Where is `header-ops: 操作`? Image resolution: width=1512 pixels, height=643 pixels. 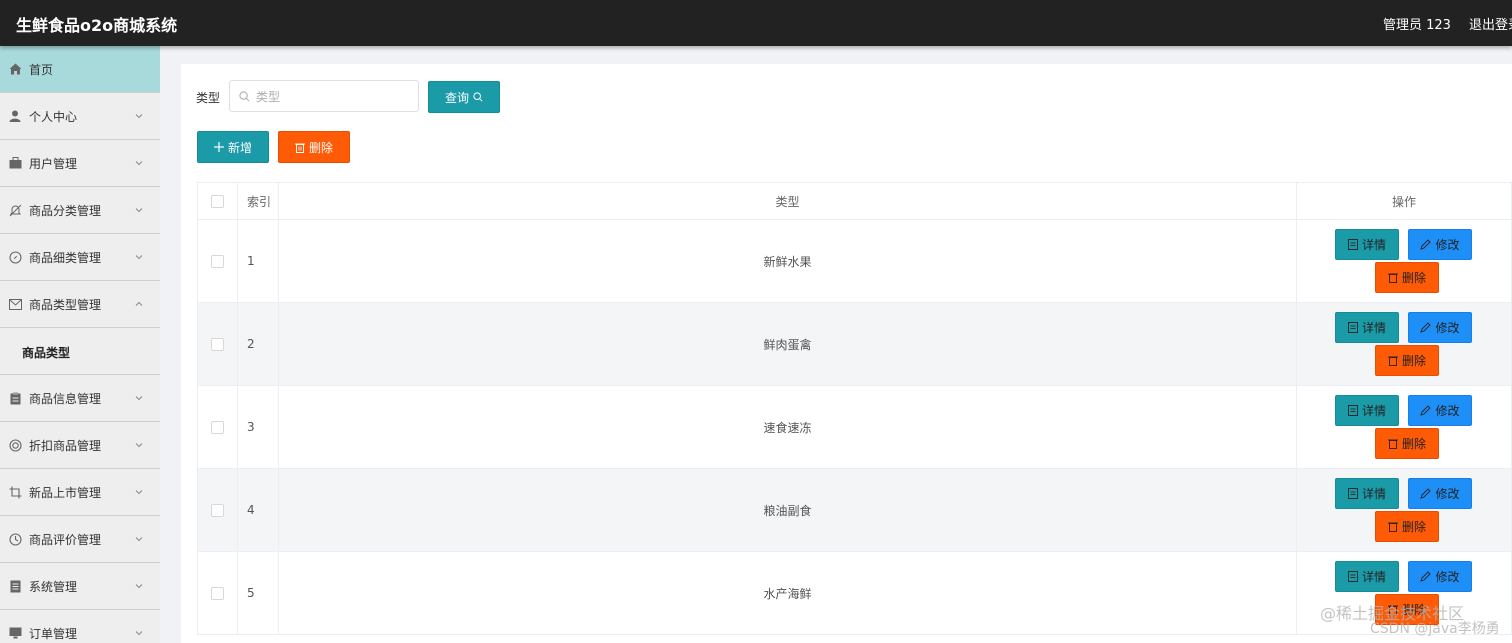 header-ops: 操作 is located at coordinates (1404, 201).